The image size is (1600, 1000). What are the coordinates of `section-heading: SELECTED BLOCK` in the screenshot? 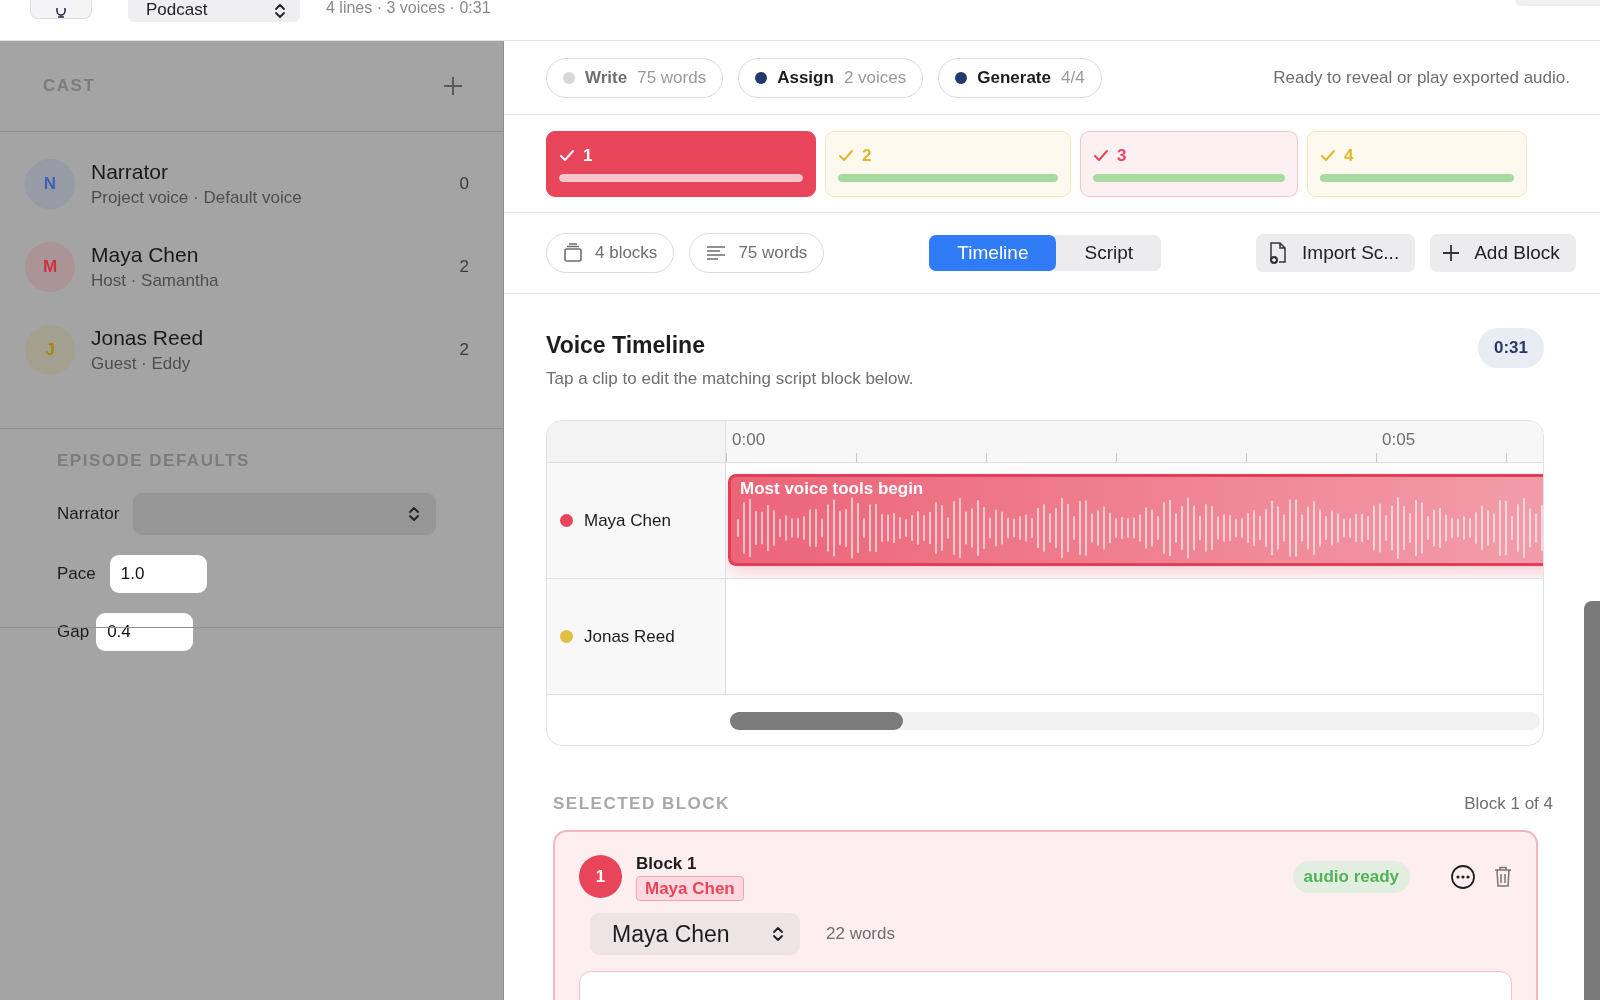 It's located at (641, 804).